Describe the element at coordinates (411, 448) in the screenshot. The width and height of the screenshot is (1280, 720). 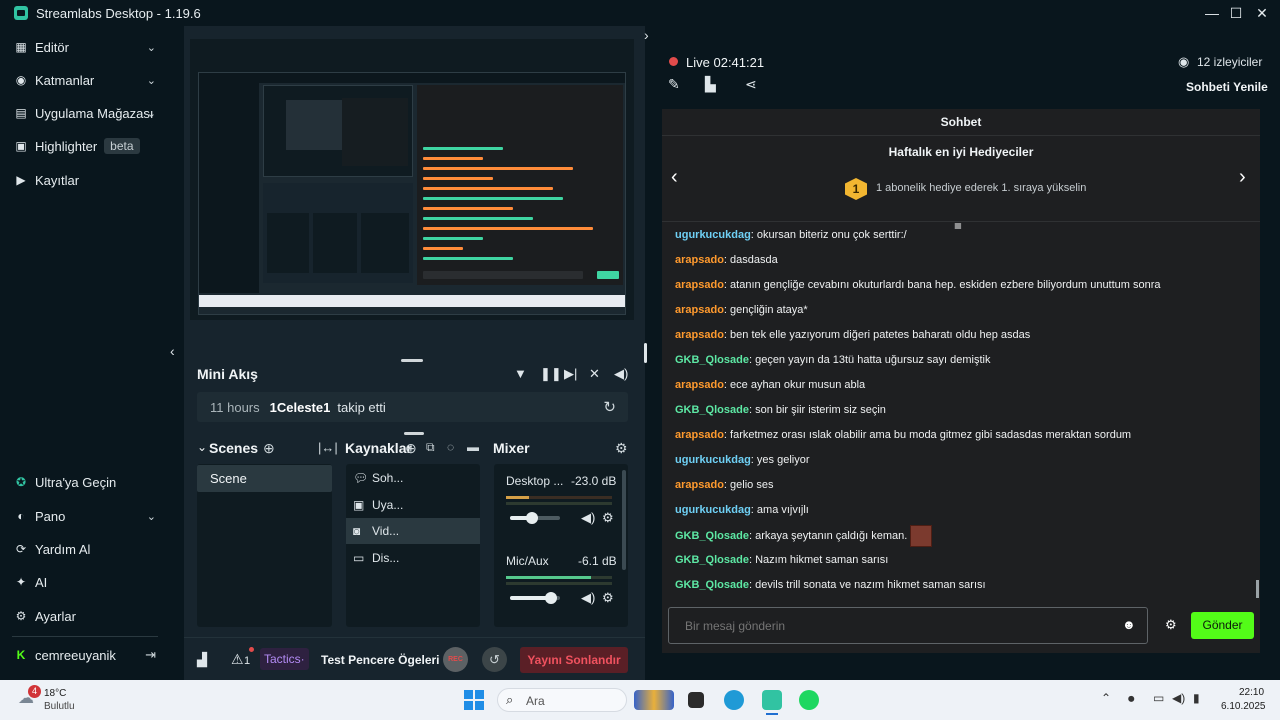
I see `add-source-icon: ⊕` at that location.